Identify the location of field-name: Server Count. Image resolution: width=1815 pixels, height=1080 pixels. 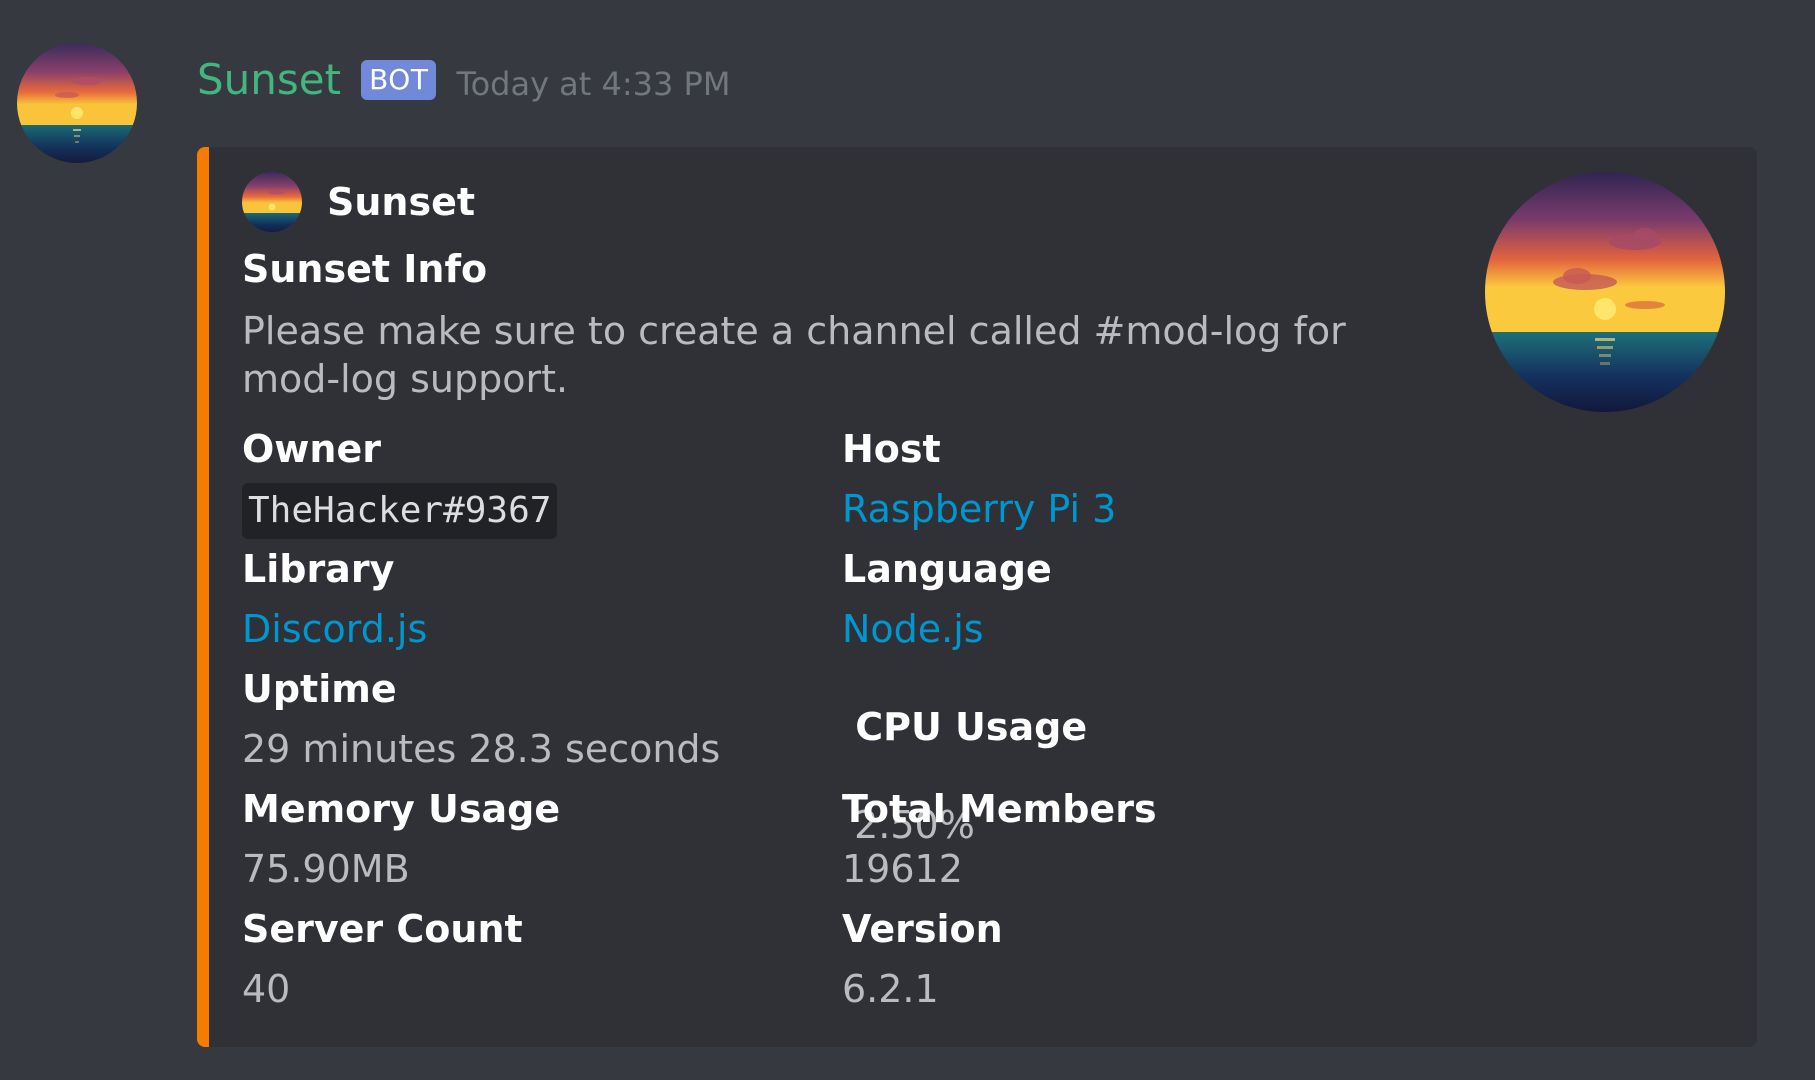
(382, 929).